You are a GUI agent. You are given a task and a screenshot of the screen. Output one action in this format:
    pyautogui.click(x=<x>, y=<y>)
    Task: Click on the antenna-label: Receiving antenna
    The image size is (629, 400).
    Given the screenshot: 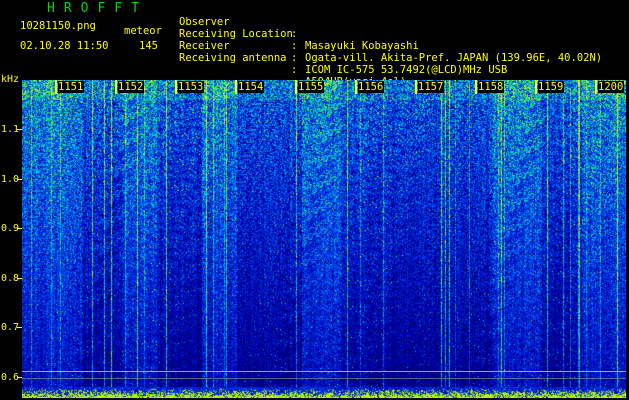 What is the action you would take?
    pyautogui.click(x=233, y=58)
    